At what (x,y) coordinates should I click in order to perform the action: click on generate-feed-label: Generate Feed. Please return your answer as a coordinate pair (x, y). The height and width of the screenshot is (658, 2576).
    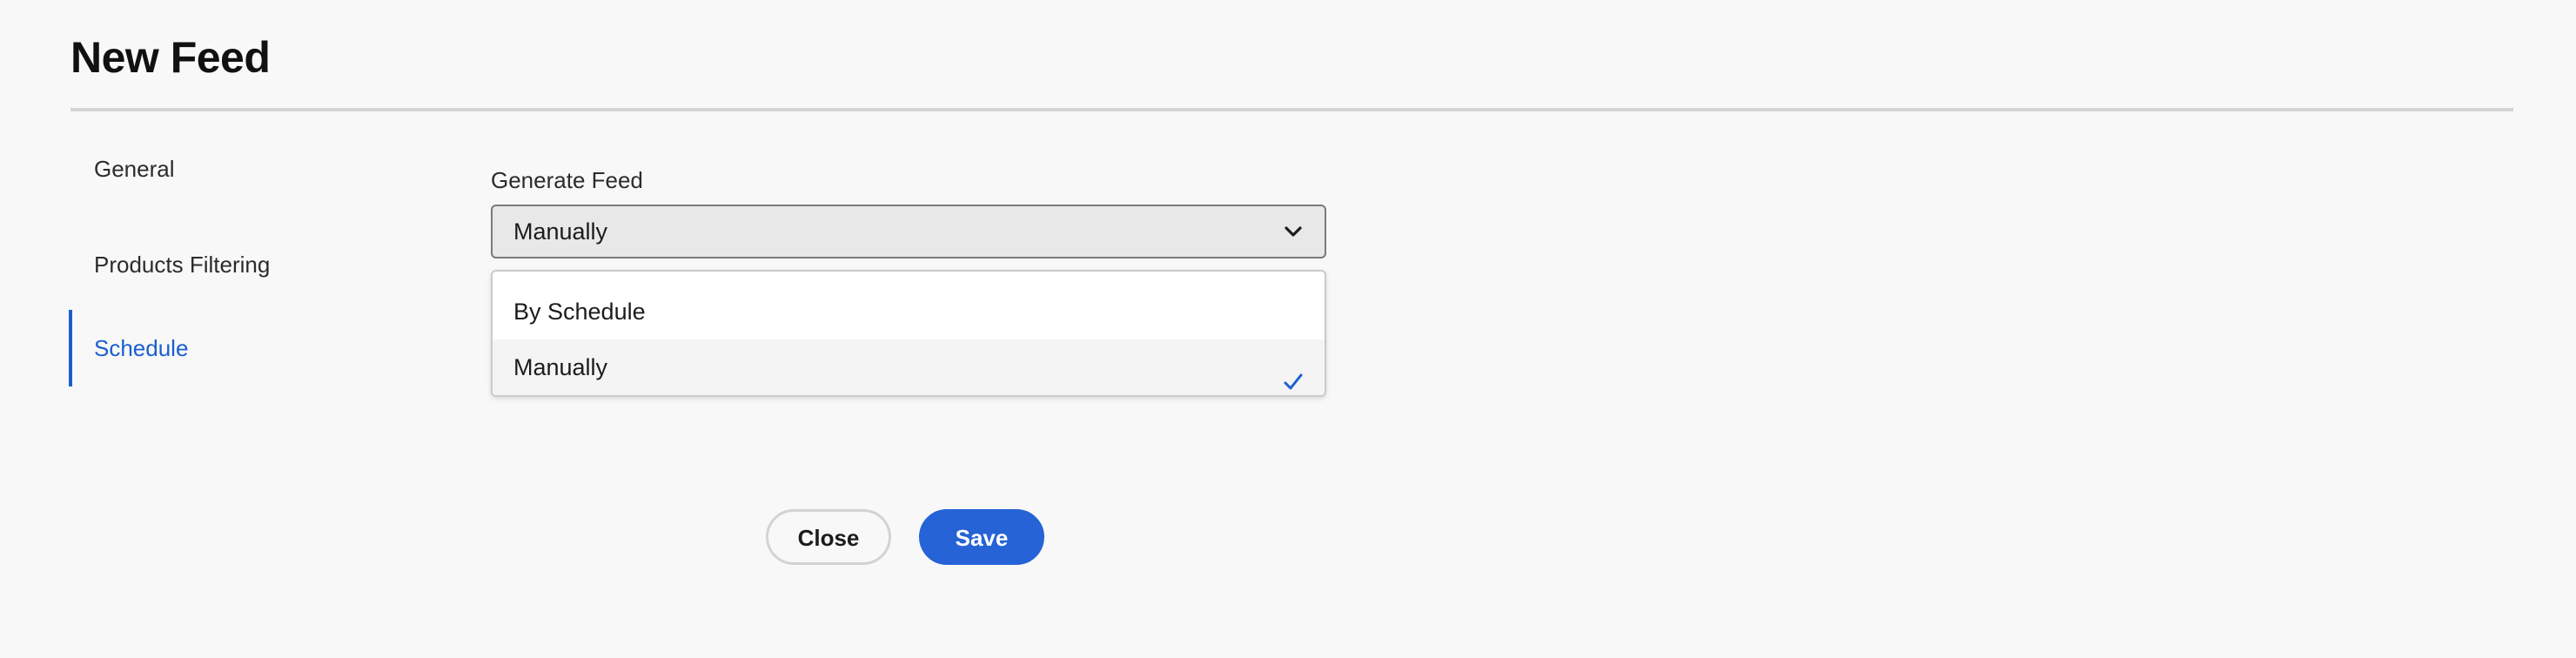
    Looking at the image, I should click on (567, 180).